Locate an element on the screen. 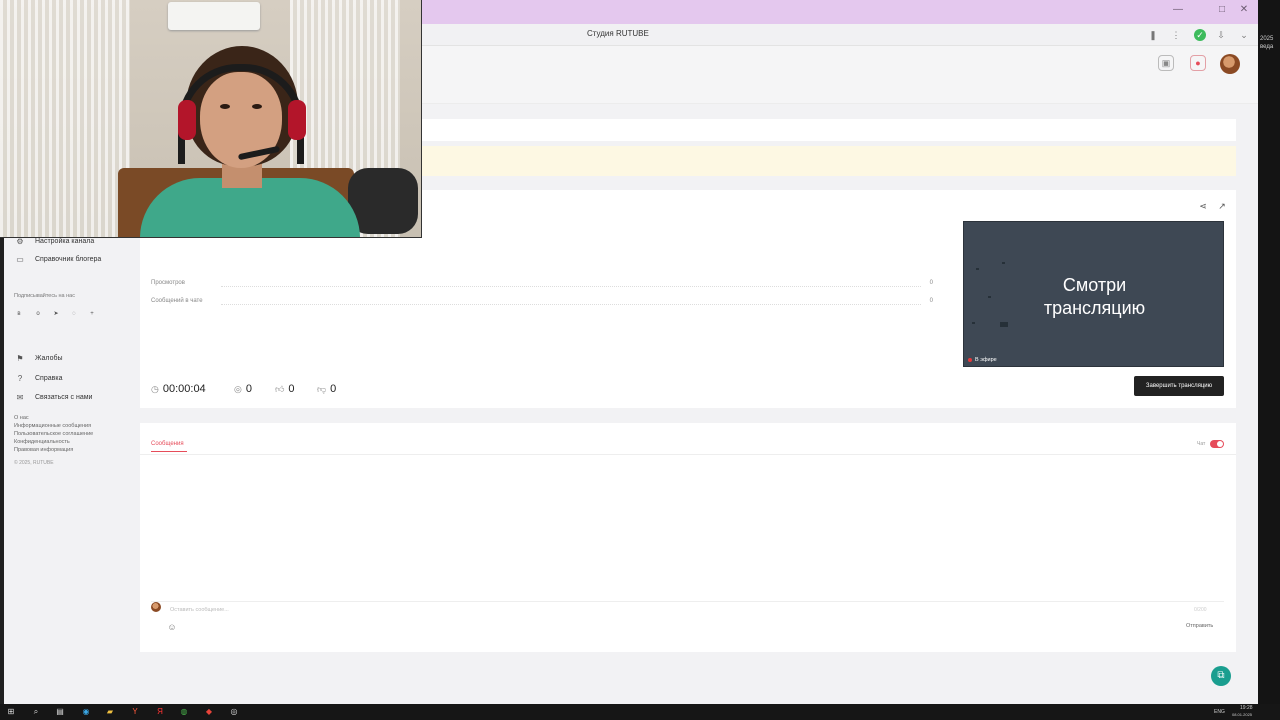 This screenshot has height=720, width=1280. page-title: Студия RUTUBE is located at coordinates (618, 33).